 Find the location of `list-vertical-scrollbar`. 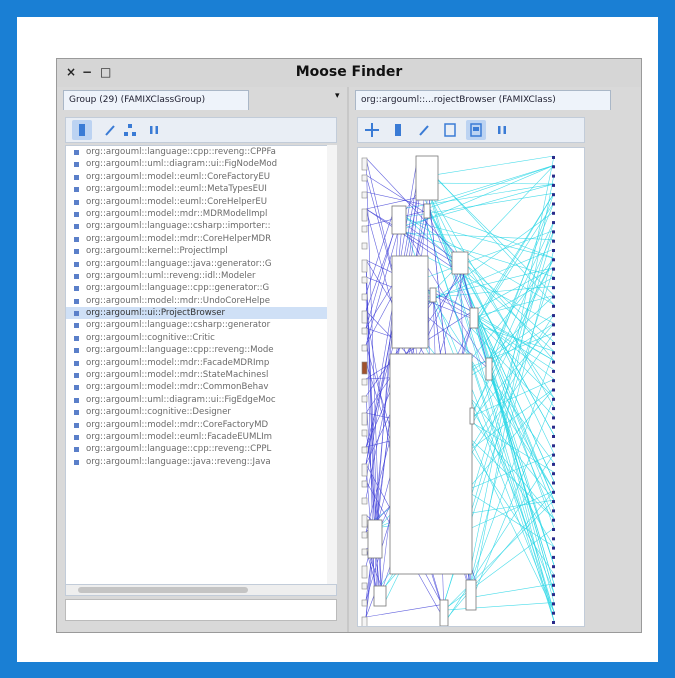

list-vertical-scrollbar is located at coordinates (332, 365).